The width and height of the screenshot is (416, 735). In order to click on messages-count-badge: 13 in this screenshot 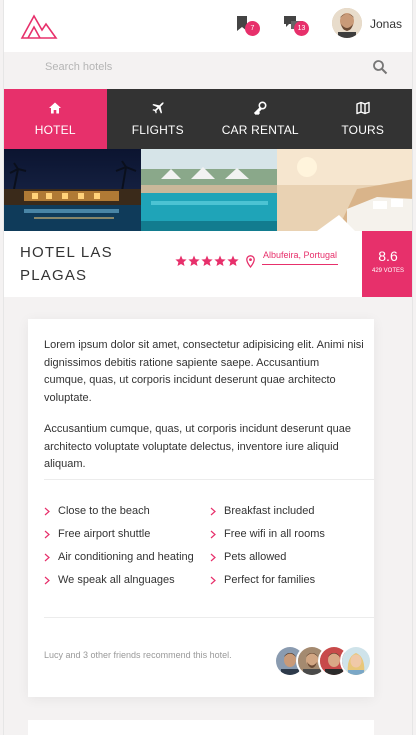, I will do `click(301, 28)`.